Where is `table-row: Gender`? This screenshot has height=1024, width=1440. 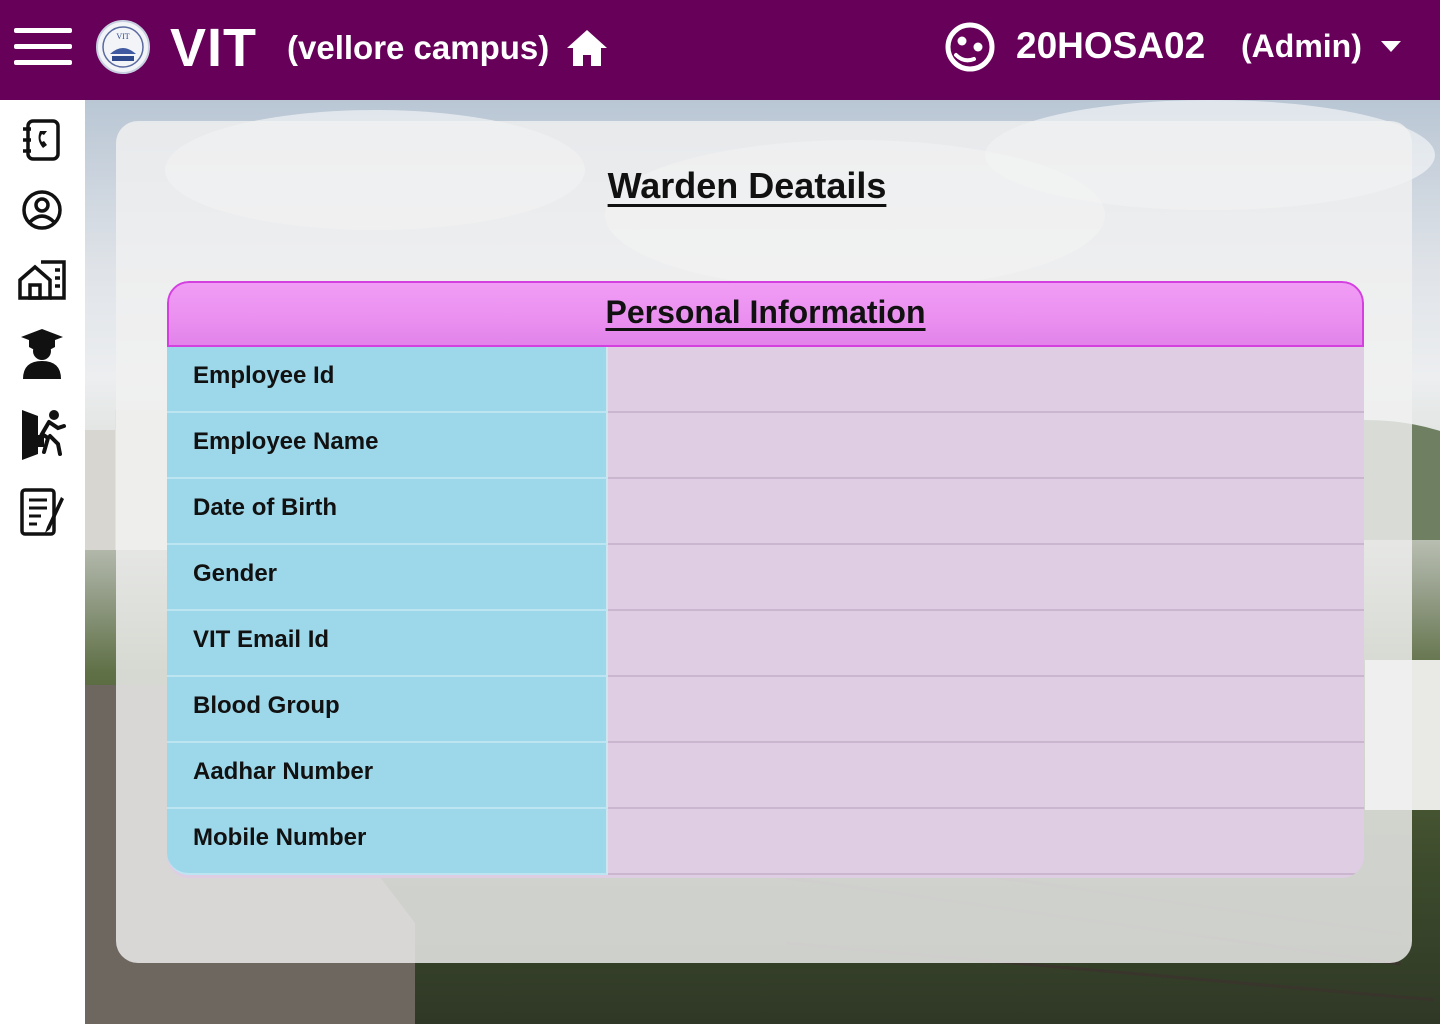
table-row: Gender is located at coordinates (765, 578).